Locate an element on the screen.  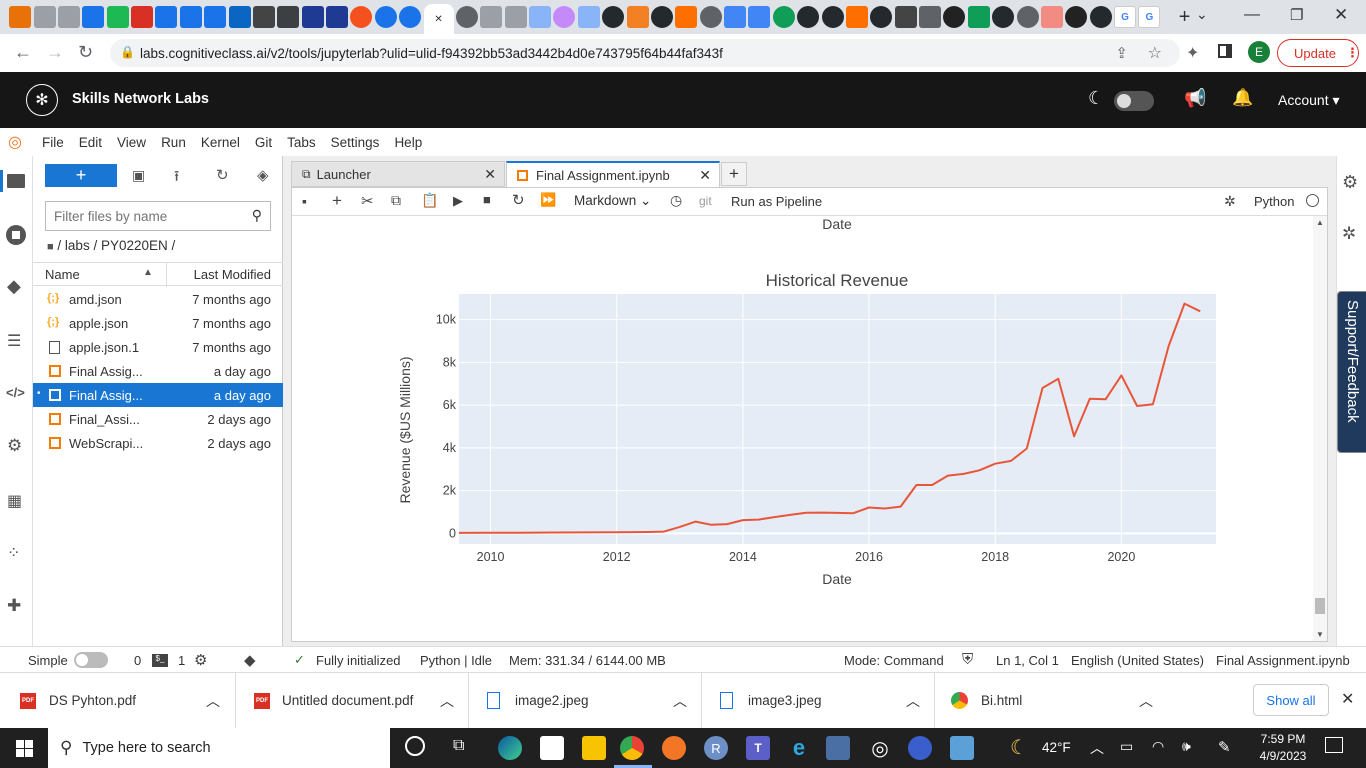
store-icon is located at coordinates (552, 748).